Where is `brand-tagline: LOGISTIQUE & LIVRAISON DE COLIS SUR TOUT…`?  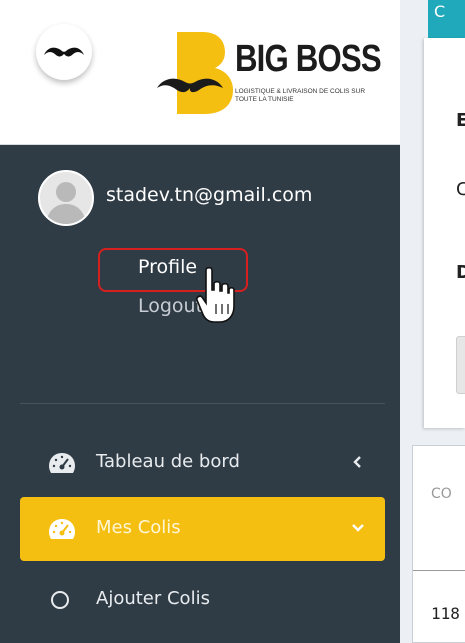
brand-tagline: LOGISTIQUE & LIVRAISON DE COLIS SUR TOUT… is located at coordinates (300, 95).